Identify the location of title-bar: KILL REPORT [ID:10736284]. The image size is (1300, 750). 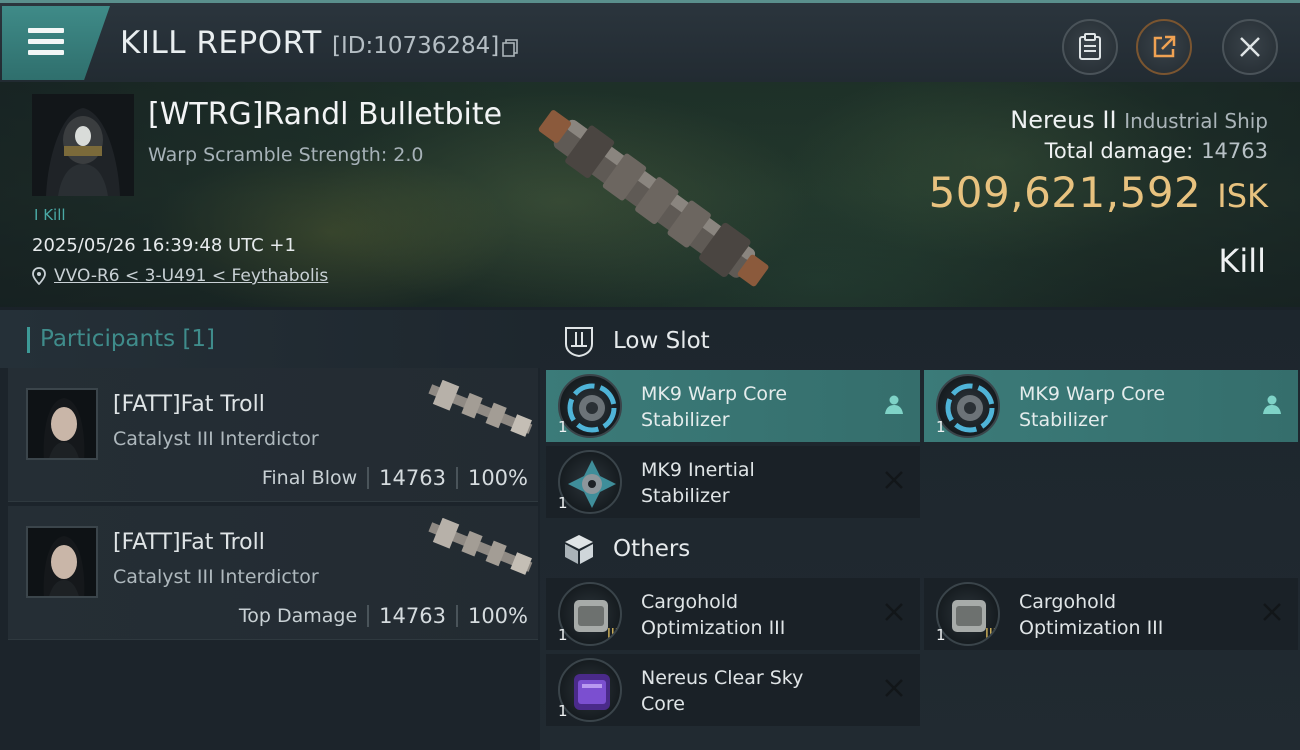
(650, 41).